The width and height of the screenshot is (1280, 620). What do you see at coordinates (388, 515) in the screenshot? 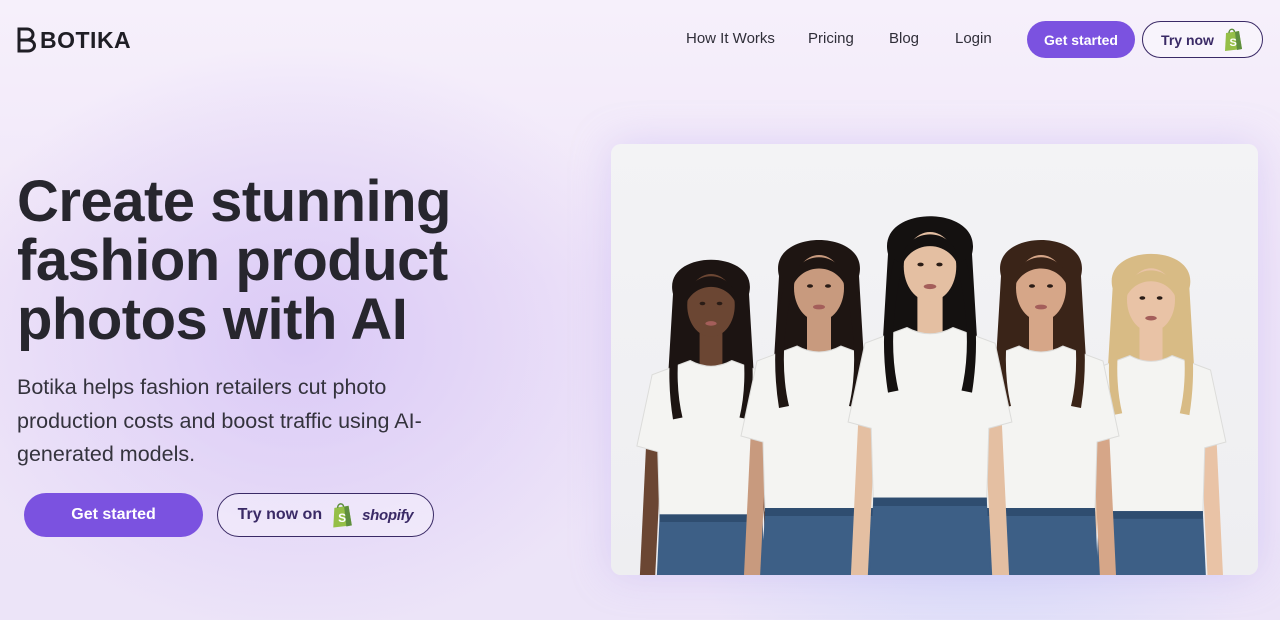
I see `shopify-wordmark: shopify` at bounding box center [388, 515].